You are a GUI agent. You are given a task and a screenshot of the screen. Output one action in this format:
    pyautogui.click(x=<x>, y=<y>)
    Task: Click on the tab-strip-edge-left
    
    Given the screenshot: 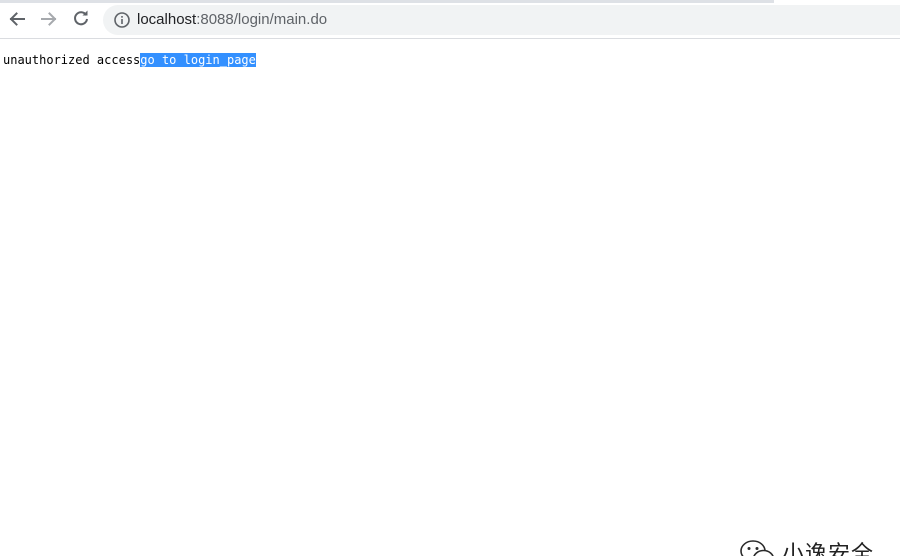 What is the action you would take?
    pyautogui.click(x=387, y=1)
    